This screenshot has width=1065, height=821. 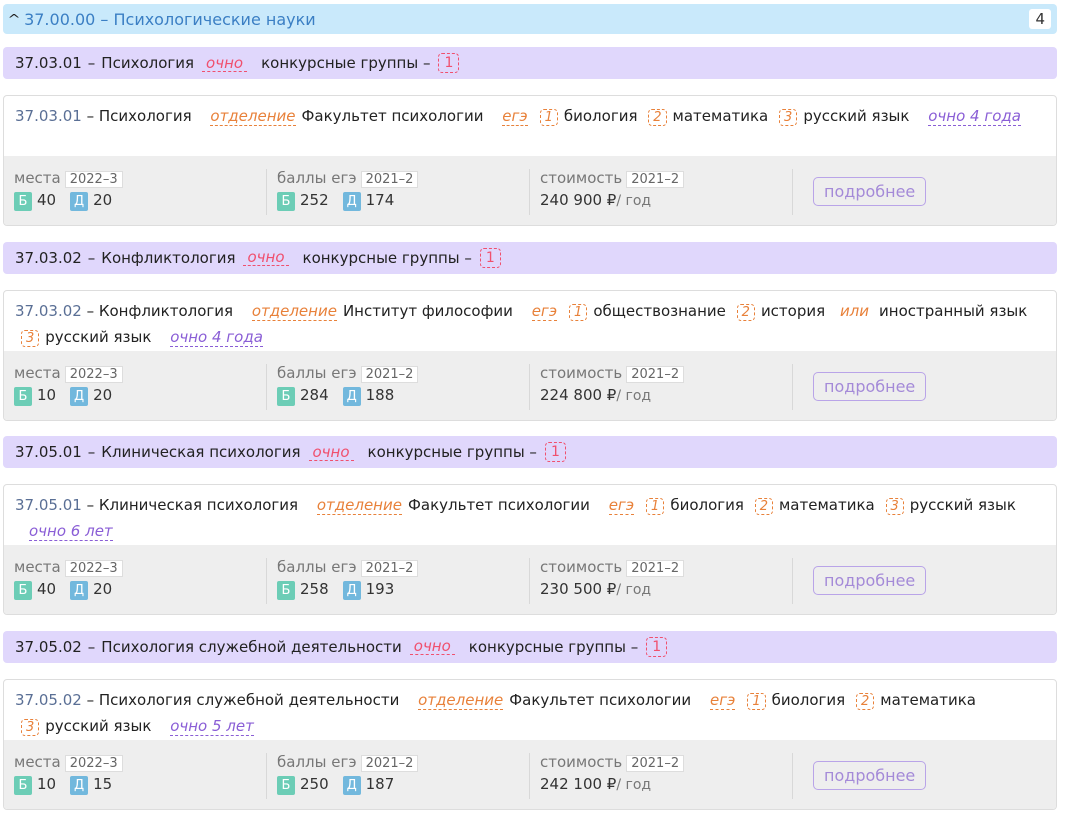 What do you see at coordinates (13, 19) in the screenshot?
I see `chevron-up-icon: ^` at bounding box center [13, 19].